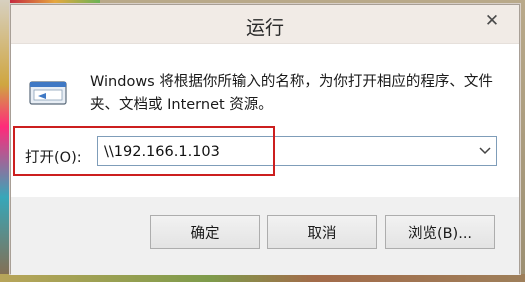 The image size is (525, 282). What do you see at coordinates (262, 278) in the screenshot?
I see `desktop-edge-bottom` at bounding box center [262, 278].